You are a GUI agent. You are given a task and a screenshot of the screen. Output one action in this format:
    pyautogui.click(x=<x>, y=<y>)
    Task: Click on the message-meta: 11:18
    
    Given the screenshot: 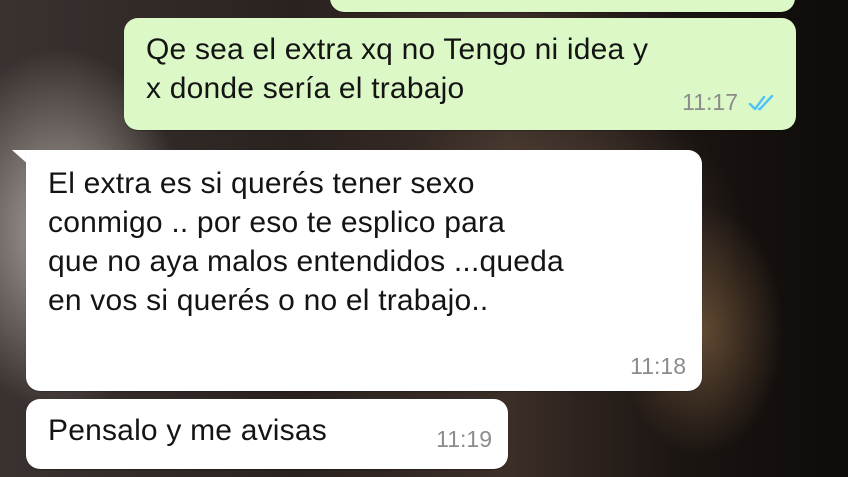 What is the action you would take?
    pyautogui.click(x=658, y=366)
    